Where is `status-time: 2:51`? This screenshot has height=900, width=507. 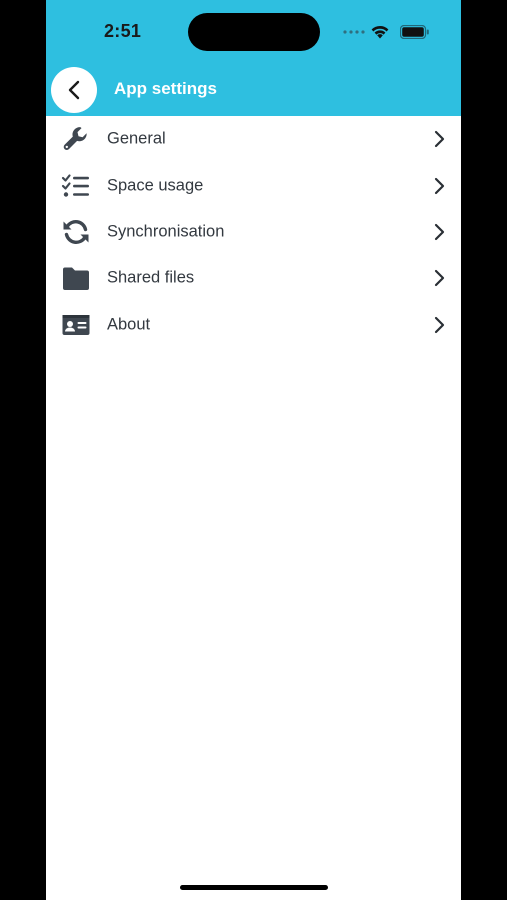 status-time: 2:51 is located at coordinates (123, 31).